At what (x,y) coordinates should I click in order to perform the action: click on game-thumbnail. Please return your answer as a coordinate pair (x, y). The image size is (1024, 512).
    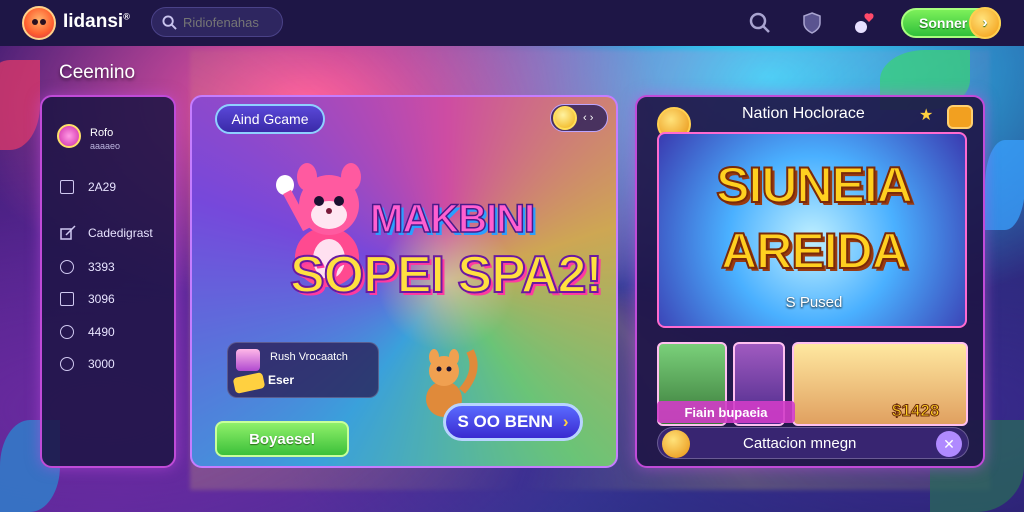
    Looking at the image, I should click on (880, 384).